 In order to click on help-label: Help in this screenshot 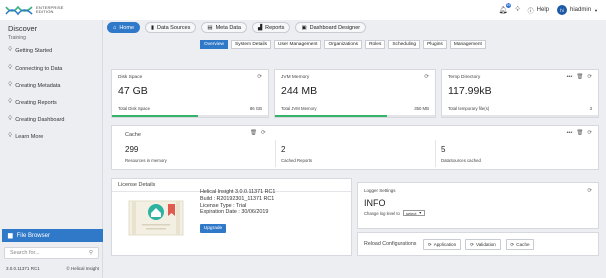, I will do `click(543, 10)`.